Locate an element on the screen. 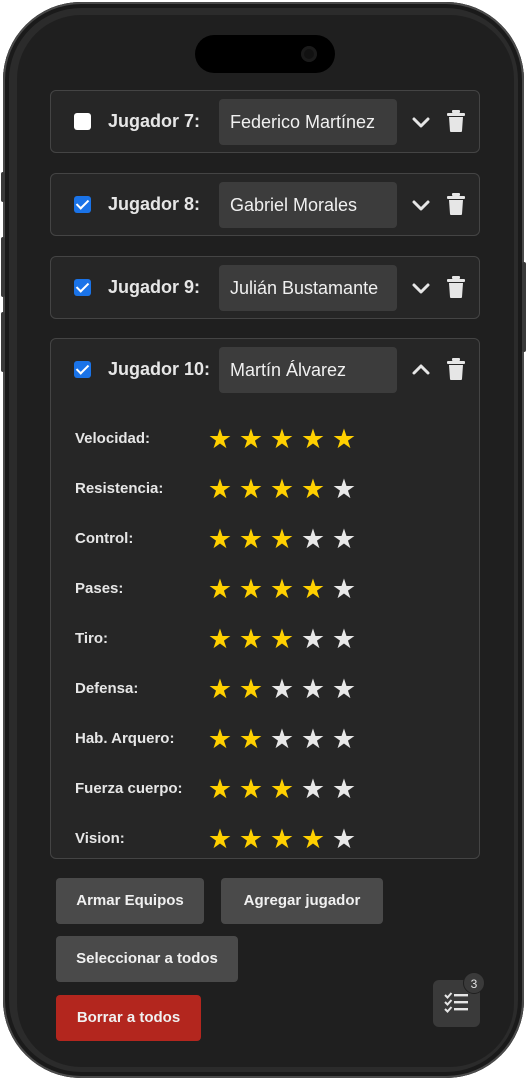 Image resolution: width=527 pixels, height=1080 pixels. attribute-row: Vision: ★ ★ ★ ★ ★ is located at coordinates (266, 839).